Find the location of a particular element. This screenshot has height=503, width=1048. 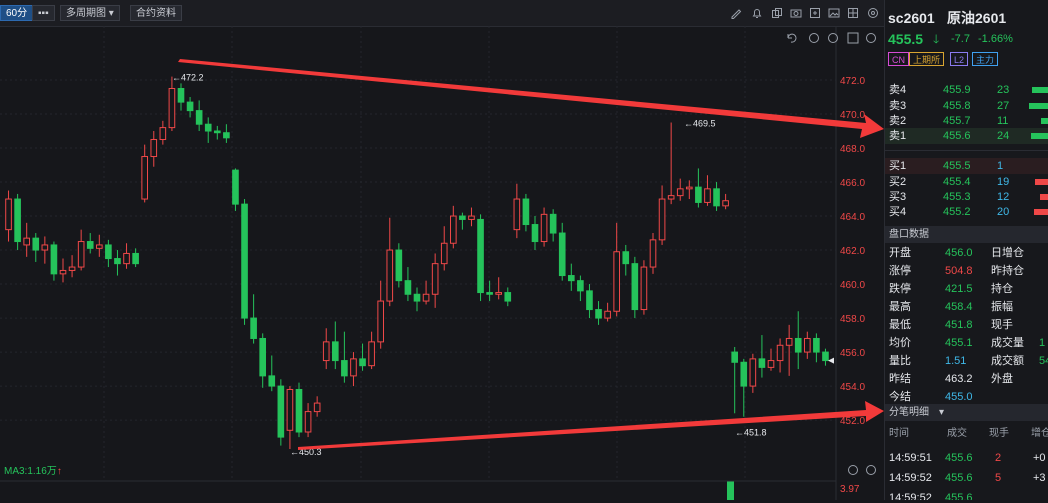

zoom-in-icon is located at coordinates (814, 38).